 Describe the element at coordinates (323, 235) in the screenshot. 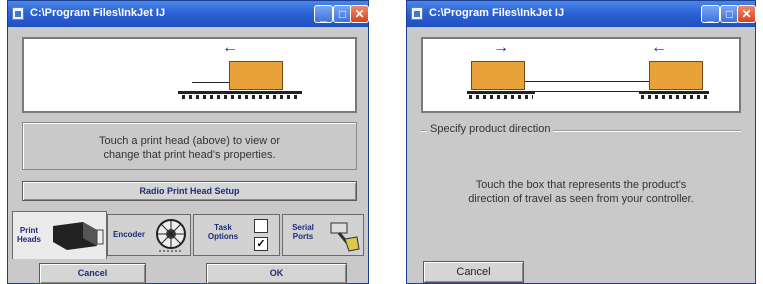

I see `tab-serial-ports: Serial Ports` at that location.